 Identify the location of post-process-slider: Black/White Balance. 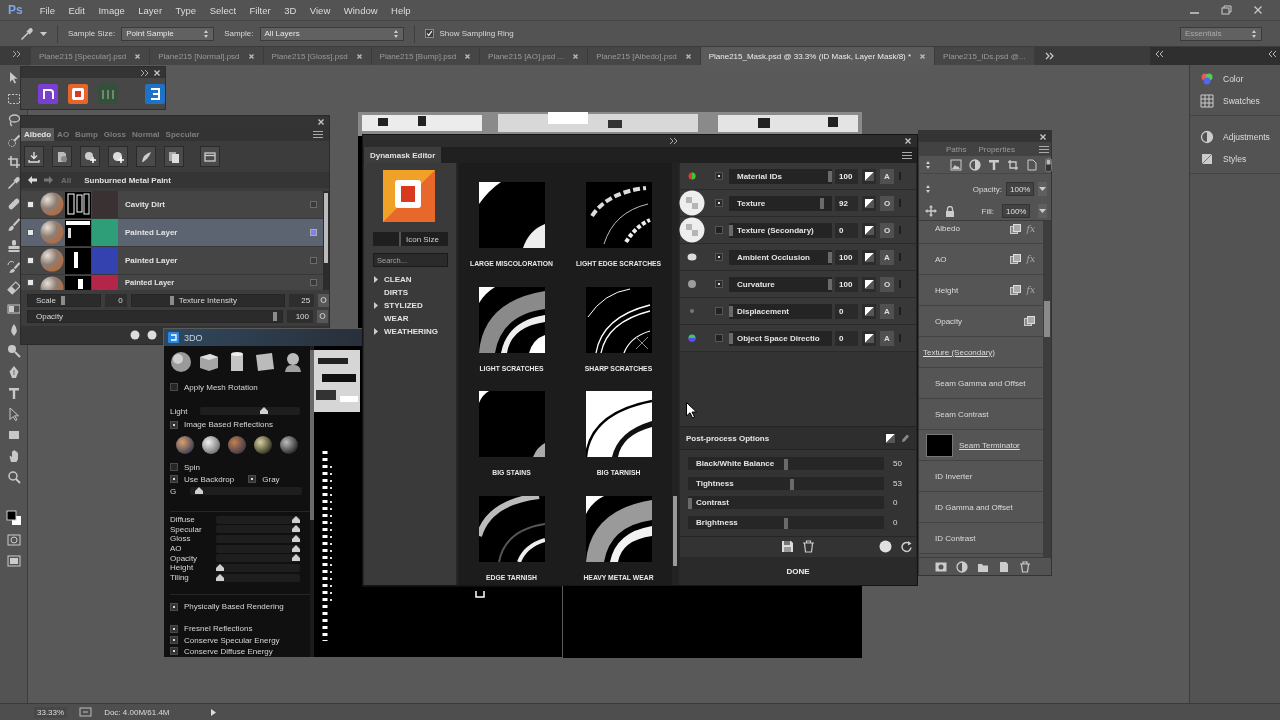
(786, 464).